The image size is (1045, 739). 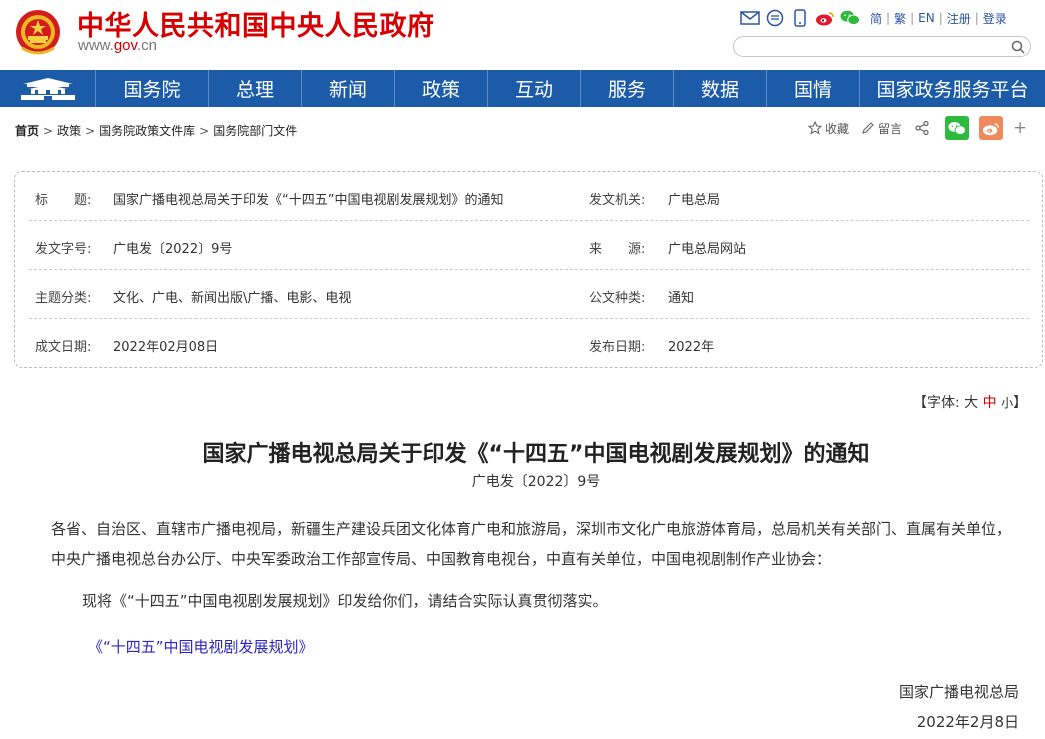 What do you see at coordinates (617, 347) in the screenshot?
I see `published-date-label: 发布日期:` at bounding box center [617, 347].